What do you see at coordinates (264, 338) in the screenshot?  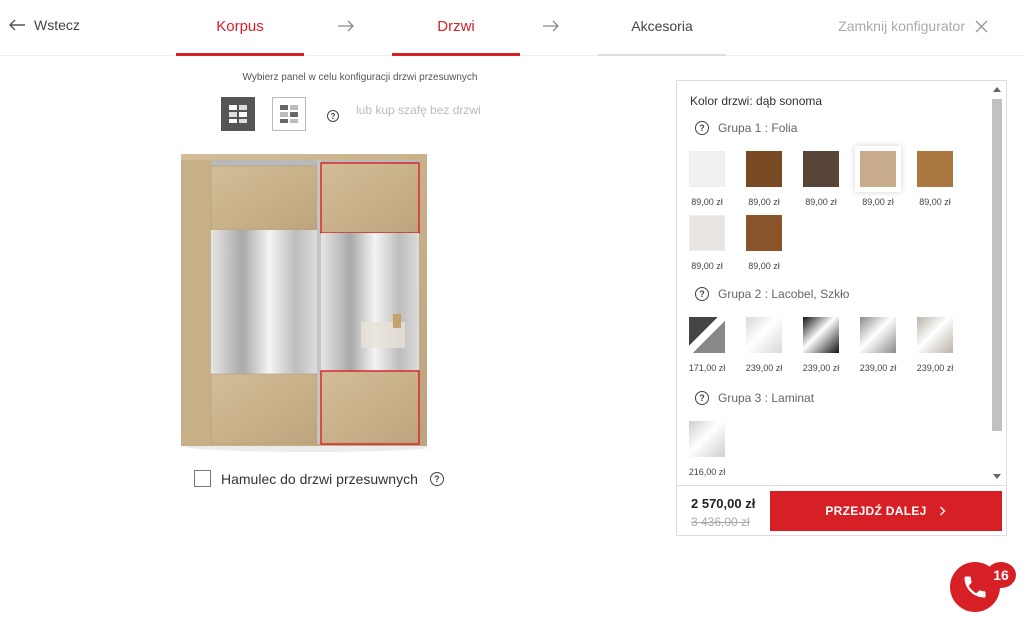 I see `left-door-mirror-lower` at bounding box center [264, 338].